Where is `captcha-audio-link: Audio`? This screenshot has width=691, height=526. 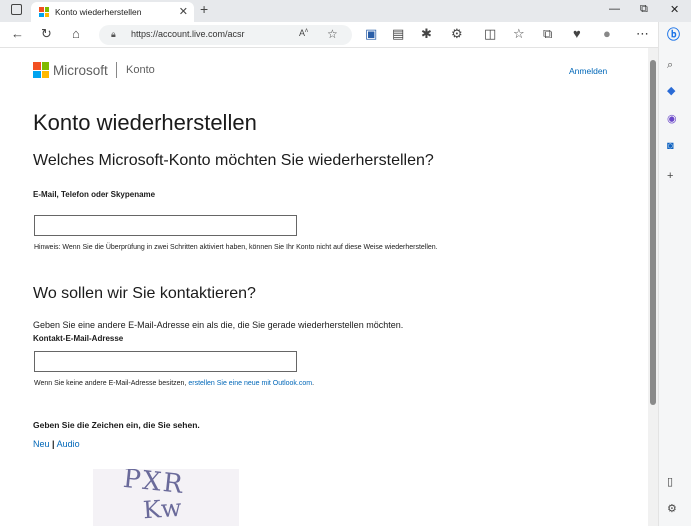
captcha-audio-link: Audio is located at coordinates (68, 444).